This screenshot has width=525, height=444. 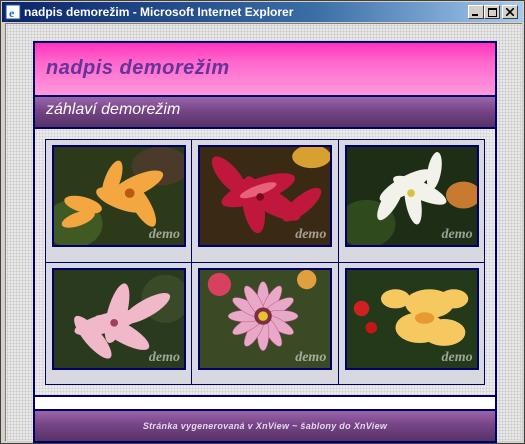 I want to click on close-button, so click(x=510, y=12).